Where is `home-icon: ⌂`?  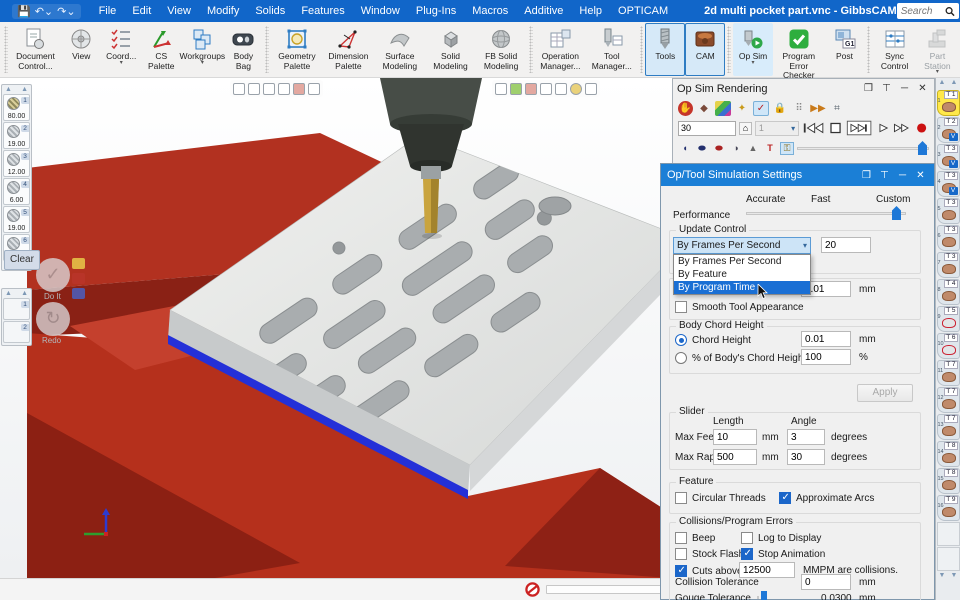
home-icon: ⌂ is located at coordinates (745, 128).